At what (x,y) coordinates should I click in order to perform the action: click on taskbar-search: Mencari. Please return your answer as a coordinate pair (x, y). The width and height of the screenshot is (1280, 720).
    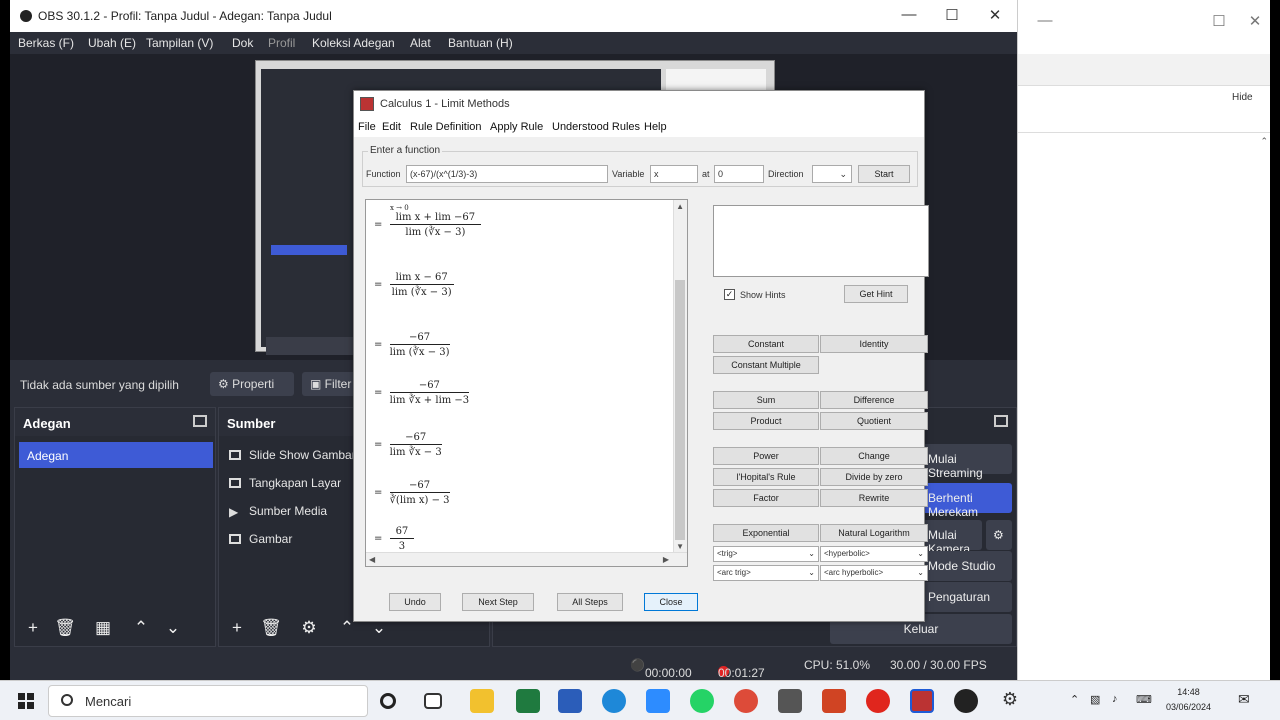
    Looking at the image, I should click on (208, 701).